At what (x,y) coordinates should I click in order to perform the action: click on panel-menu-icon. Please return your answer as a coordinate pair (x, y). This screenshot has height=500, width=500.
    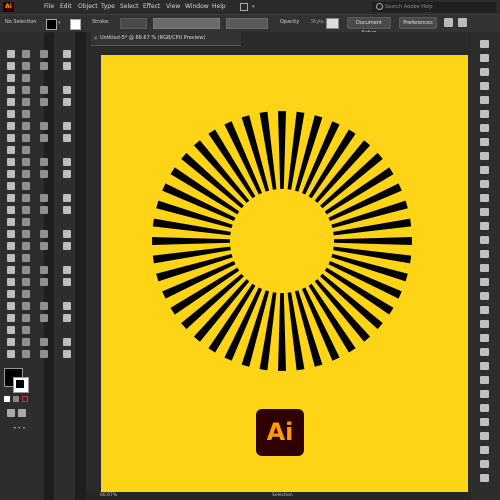
    Looking at the image, I should click on (462, 22).